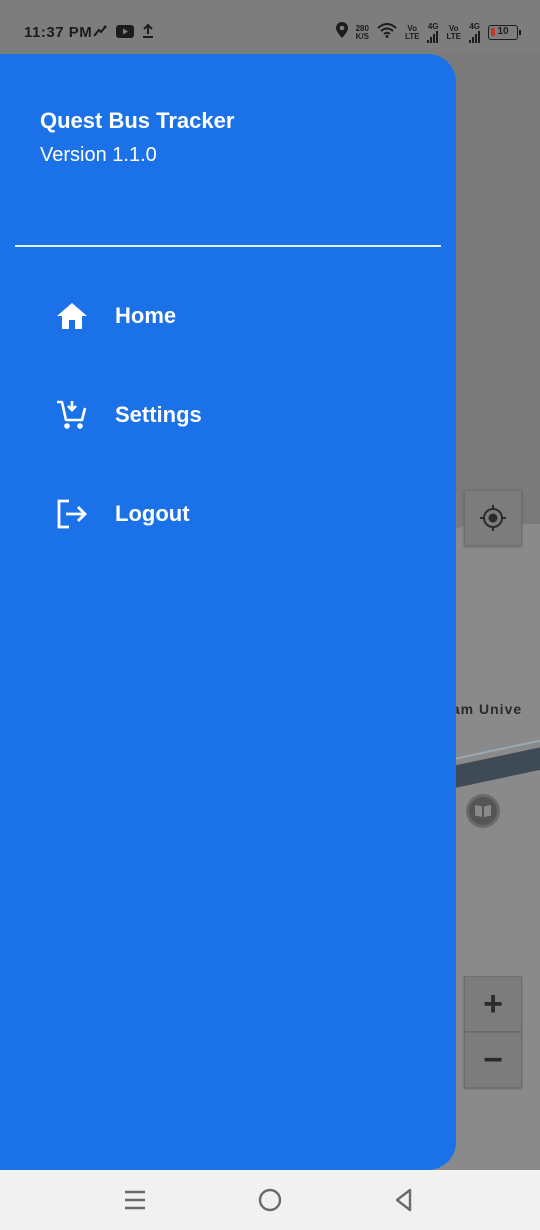 Image resolution: width=540 pixels, height=1230 pixels. What do you see at coordinates (228, 316) in the screenshot?
I see `menu-item-home: Home` at bounding box center [228, 316].